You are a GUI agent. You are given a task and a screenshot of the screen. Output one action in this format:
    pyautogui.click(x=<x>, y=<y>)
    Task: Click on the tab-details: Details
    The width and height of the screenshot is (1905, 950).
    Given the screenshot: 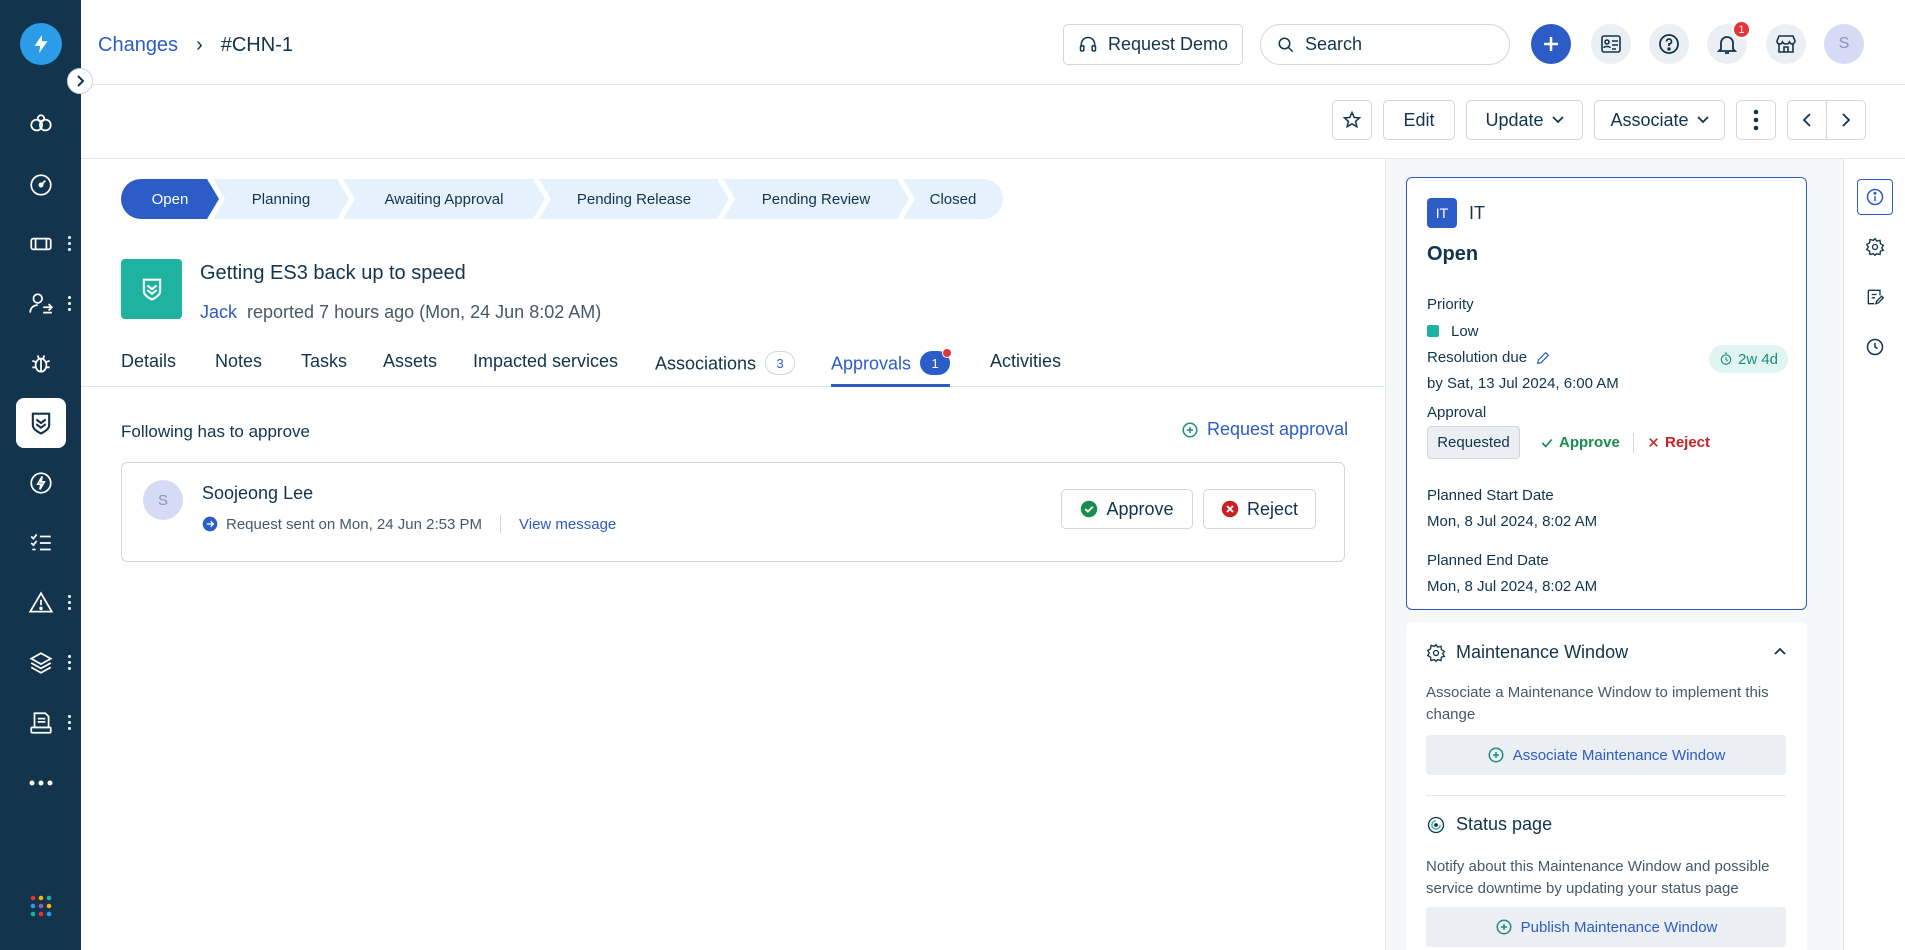 What is the action you would take?
    pyautogui.click(x=148, y=369)
    